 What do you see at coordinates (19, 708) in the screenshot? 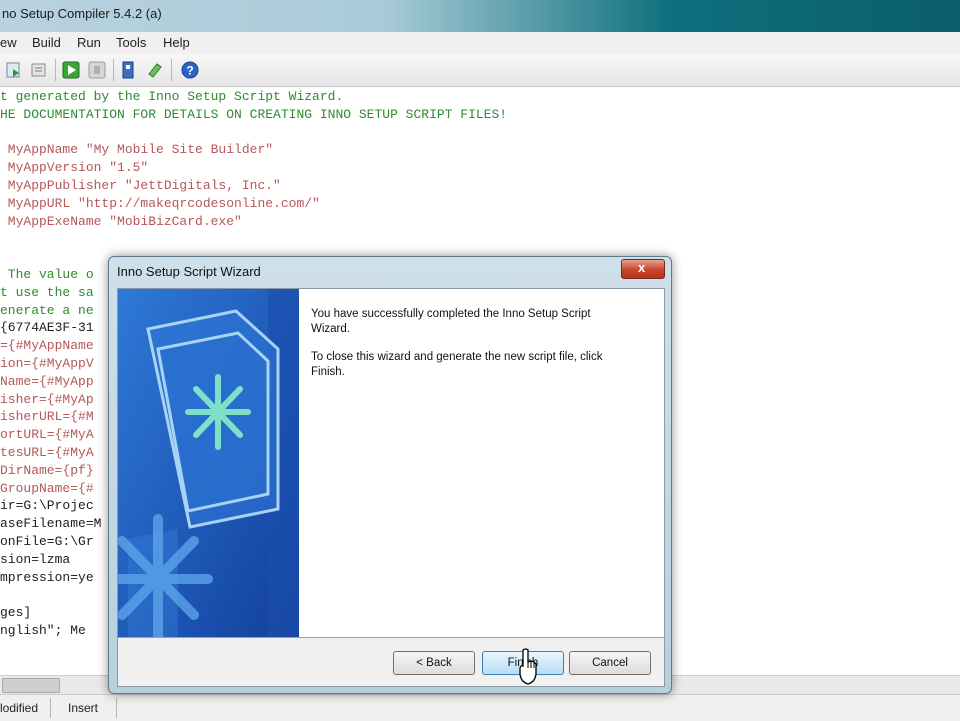
I see `status-modified: lodified` at bounding box center [19, 708].